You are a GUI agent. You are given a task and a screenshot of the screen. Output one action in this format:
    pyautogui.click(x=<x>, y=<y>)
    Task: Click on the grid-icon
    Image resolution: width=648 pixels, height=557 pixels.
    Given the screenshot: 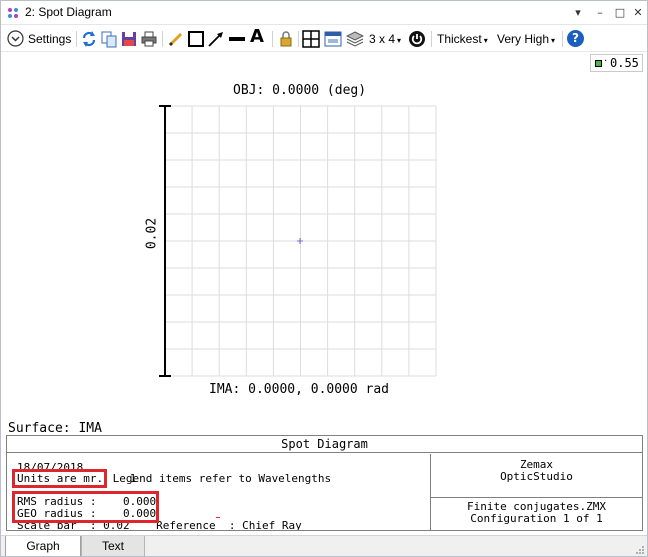 What is the action you would take?
    pyautogui.click(x=311, y=39)
    